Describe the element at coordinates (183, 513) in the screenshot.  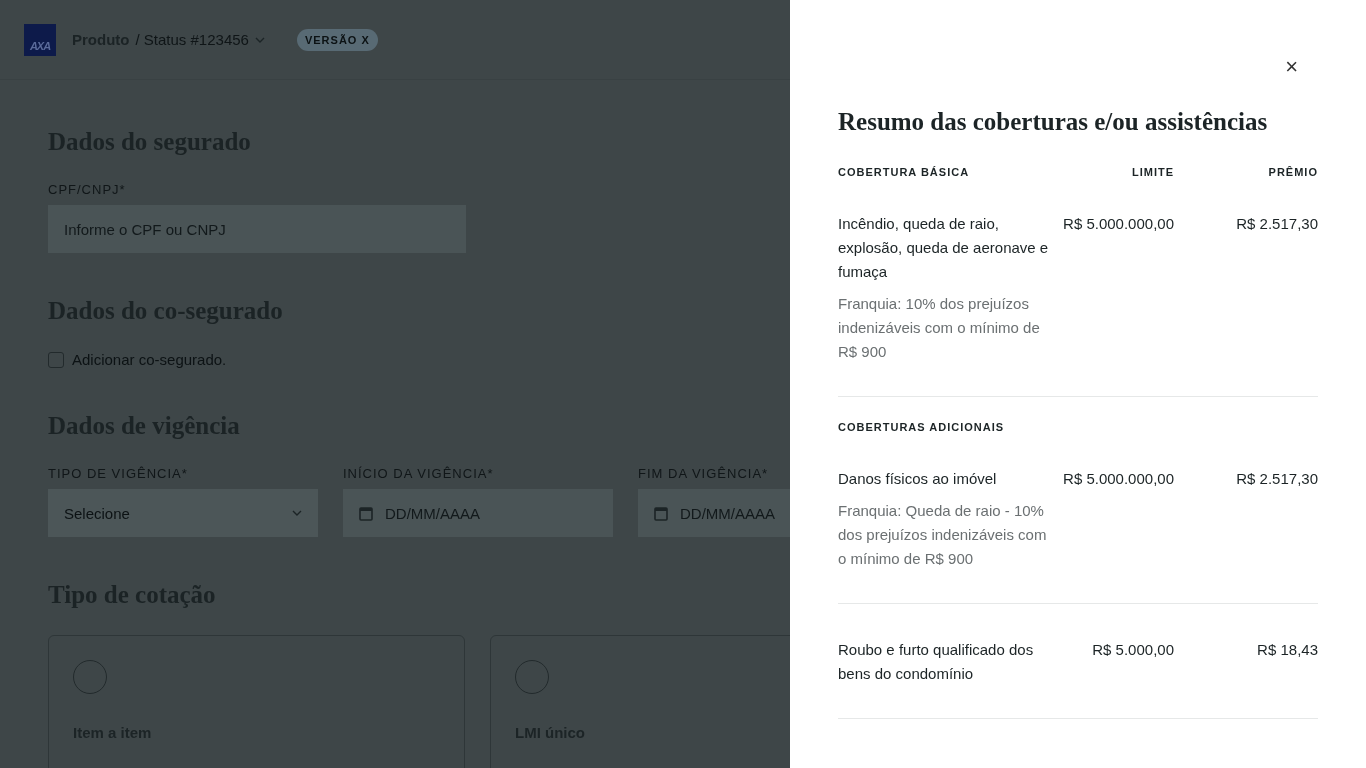
I see `select-field: Selecione` at that location.